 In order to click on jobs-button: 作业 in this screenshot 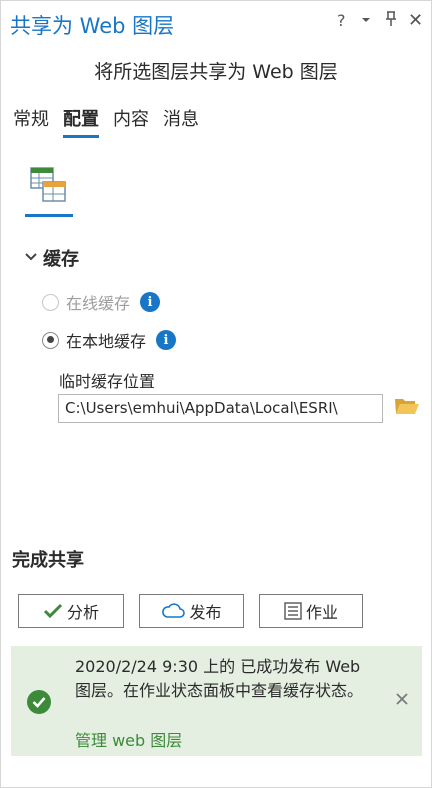, I will do `click(311, 611)`.